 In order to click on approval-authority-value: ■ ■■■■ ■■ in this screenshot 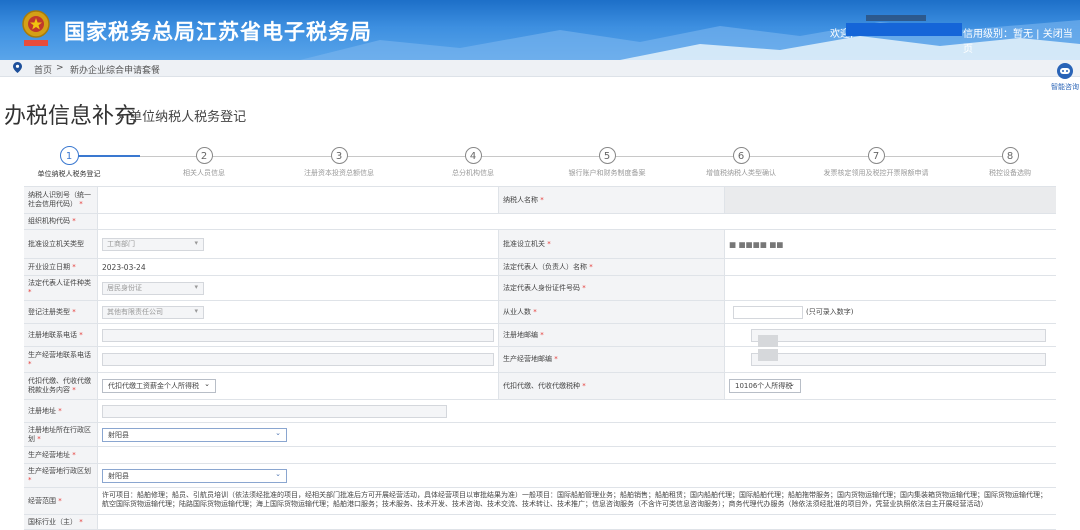, I will do `click(756, 244)`.